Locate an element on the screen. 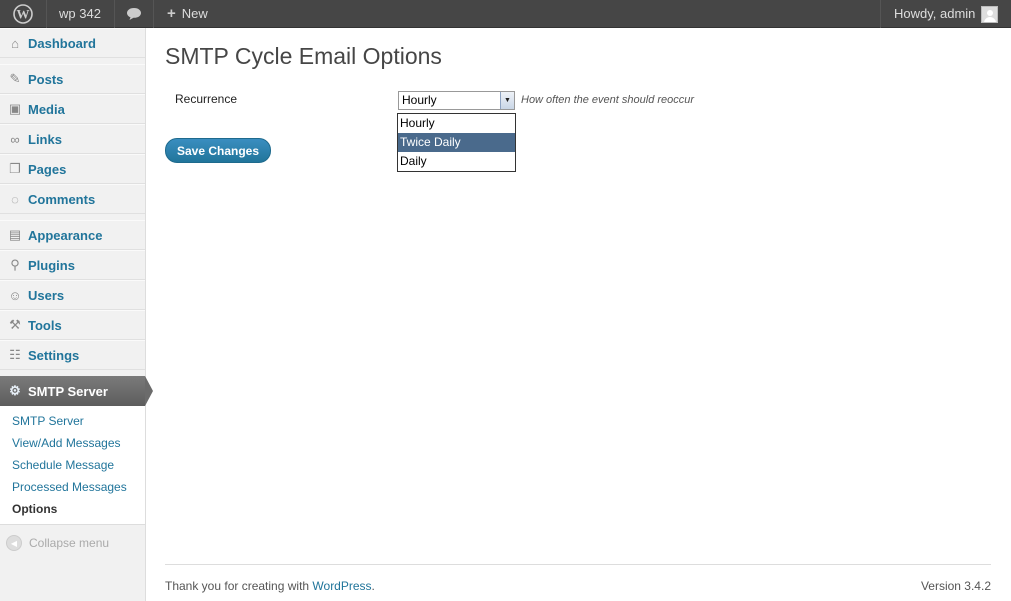 Image resolution: width=1011 pixels, height=601 pixels. footer-divider is located at coordinates (578, 564).